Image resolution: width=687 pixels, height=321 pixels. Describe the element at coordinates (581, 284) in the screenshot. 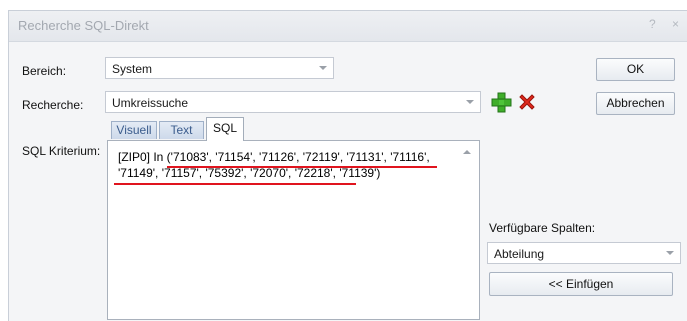

I see `einfuegen-button: << Einfügen` at that location.